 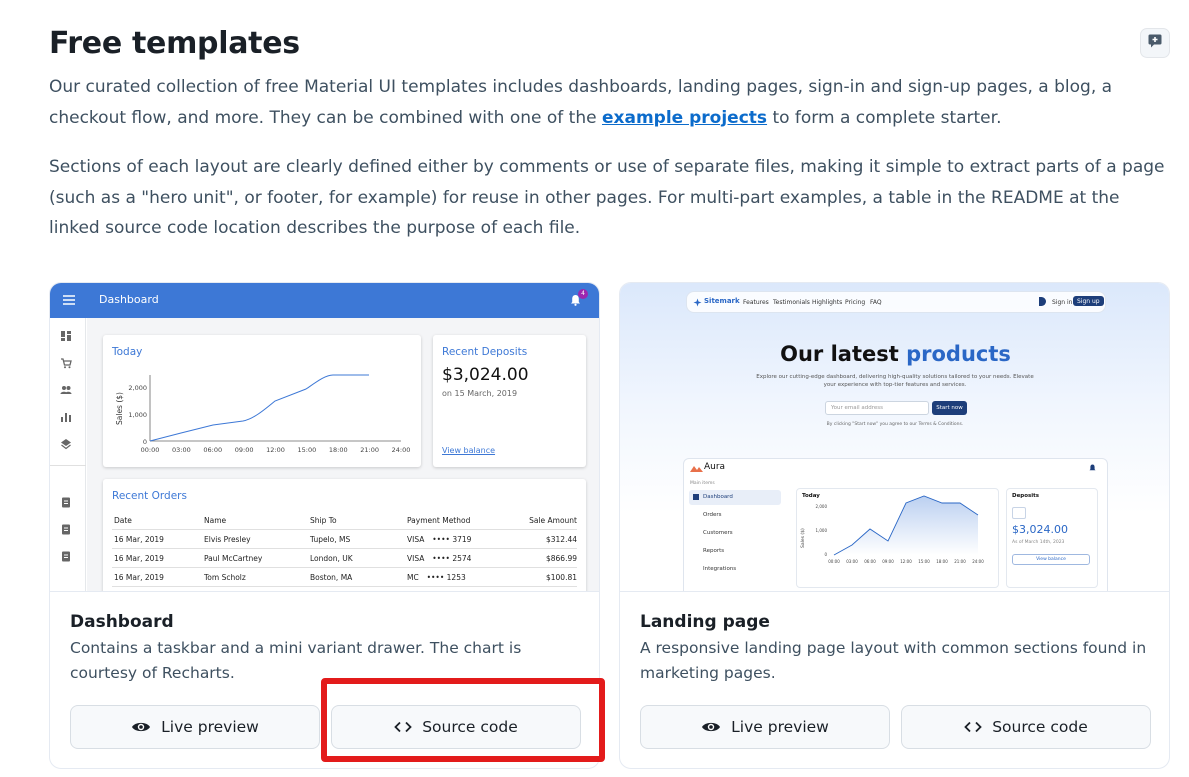 I want to click on dashboard-appbar-title: Dashboard, so click(x=129, y=299).